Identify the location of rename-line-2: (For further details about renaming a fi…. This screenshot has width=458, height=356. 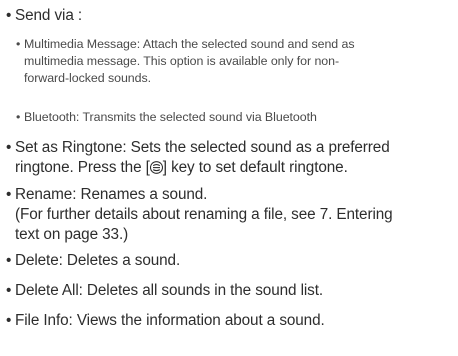
(204, 214).